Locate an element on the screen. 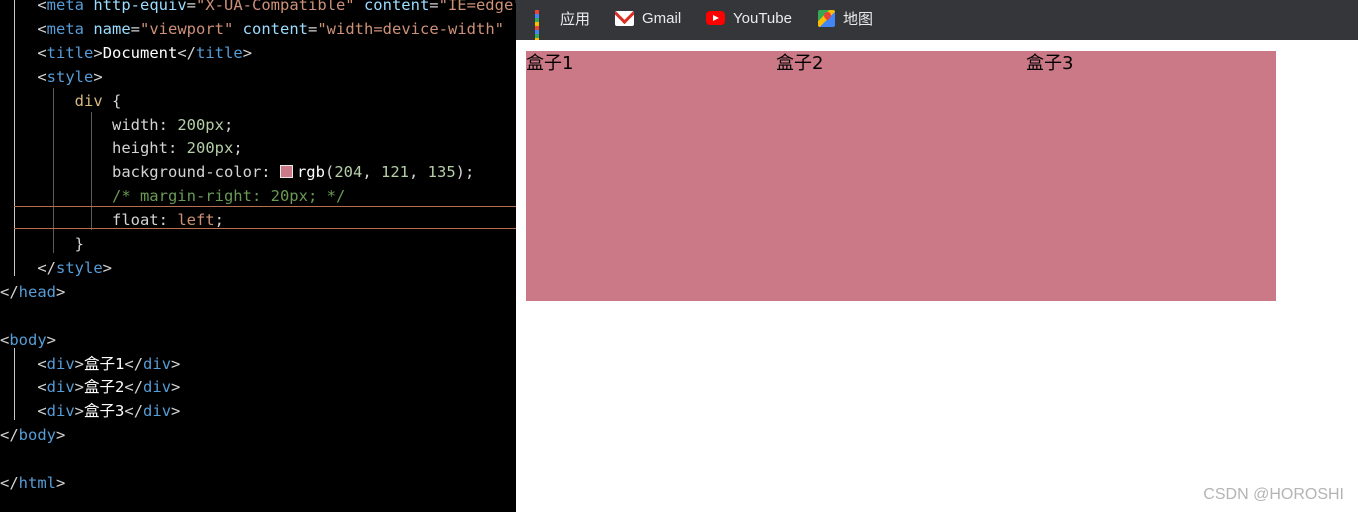  code-line: height: 200px; is located at coordinates (121, 148).